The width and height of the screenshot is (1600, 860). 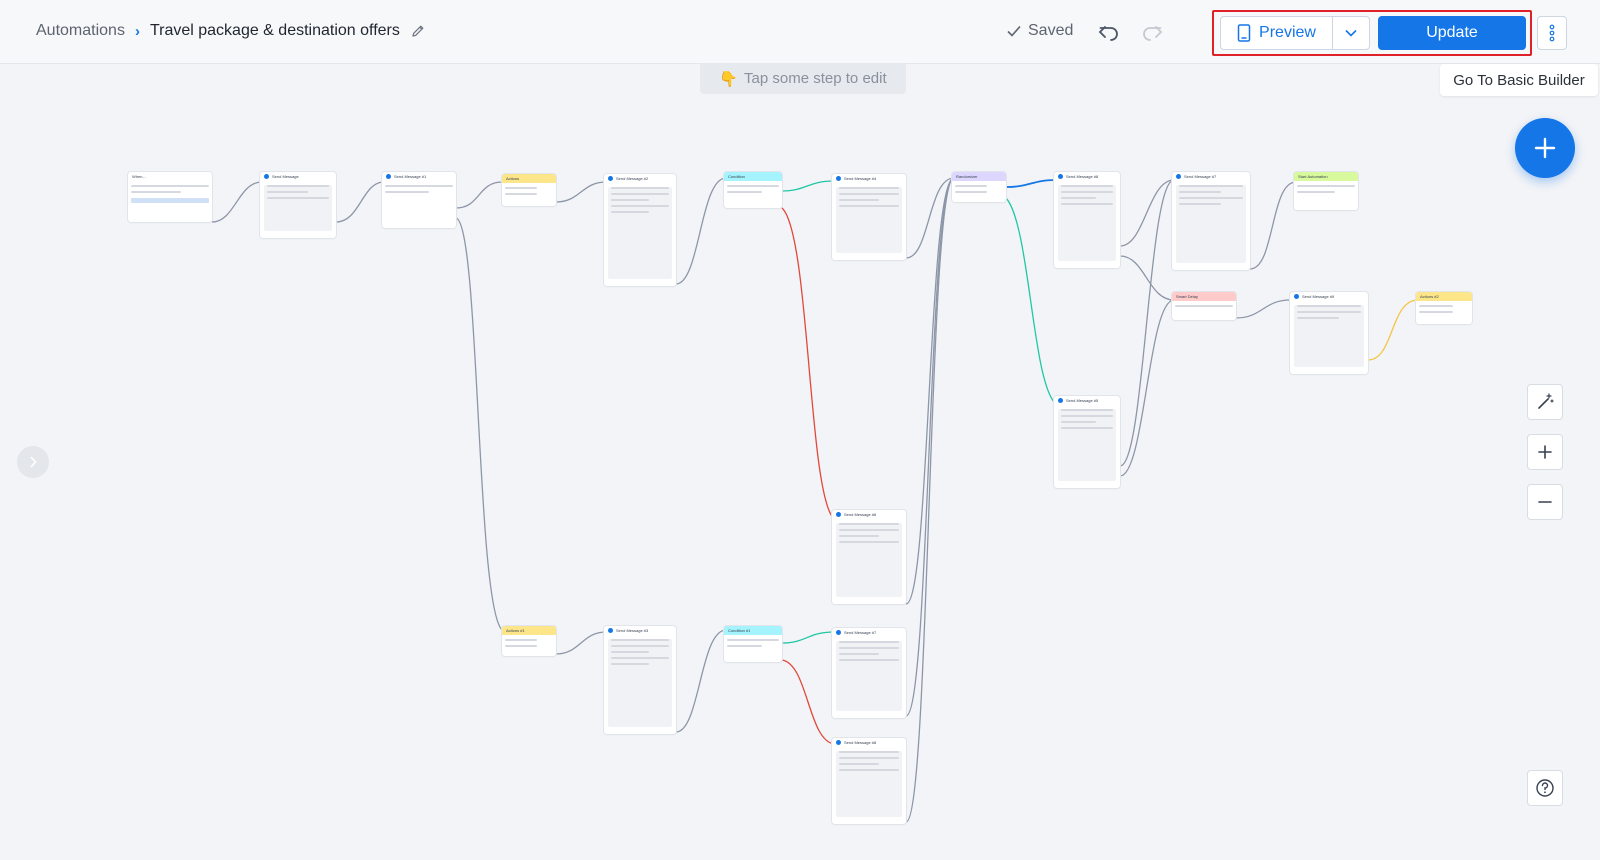 I want to click on update-button: Update, so click(x=1452, y=33).